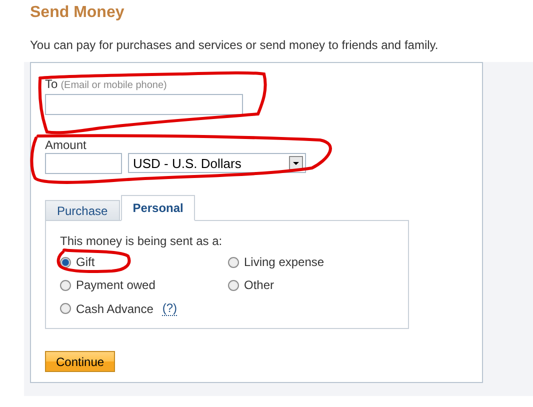 The height and width of the screenshot is (407, 533). I want to click on option-label: Other, so click(259, 285).